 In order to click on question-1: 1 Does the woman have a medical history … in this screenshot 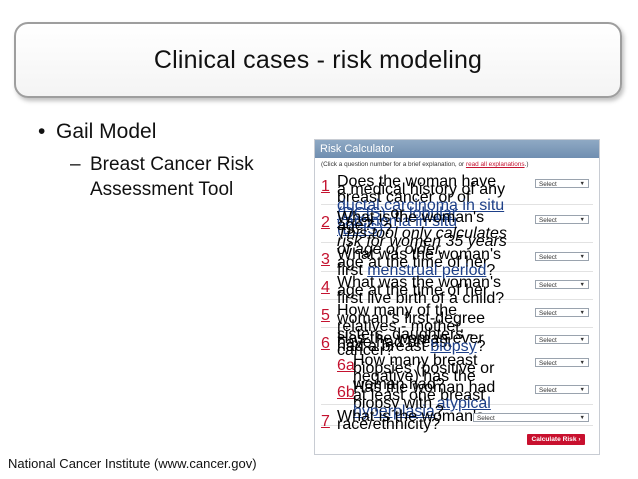, I will do `click(457, 206)`.